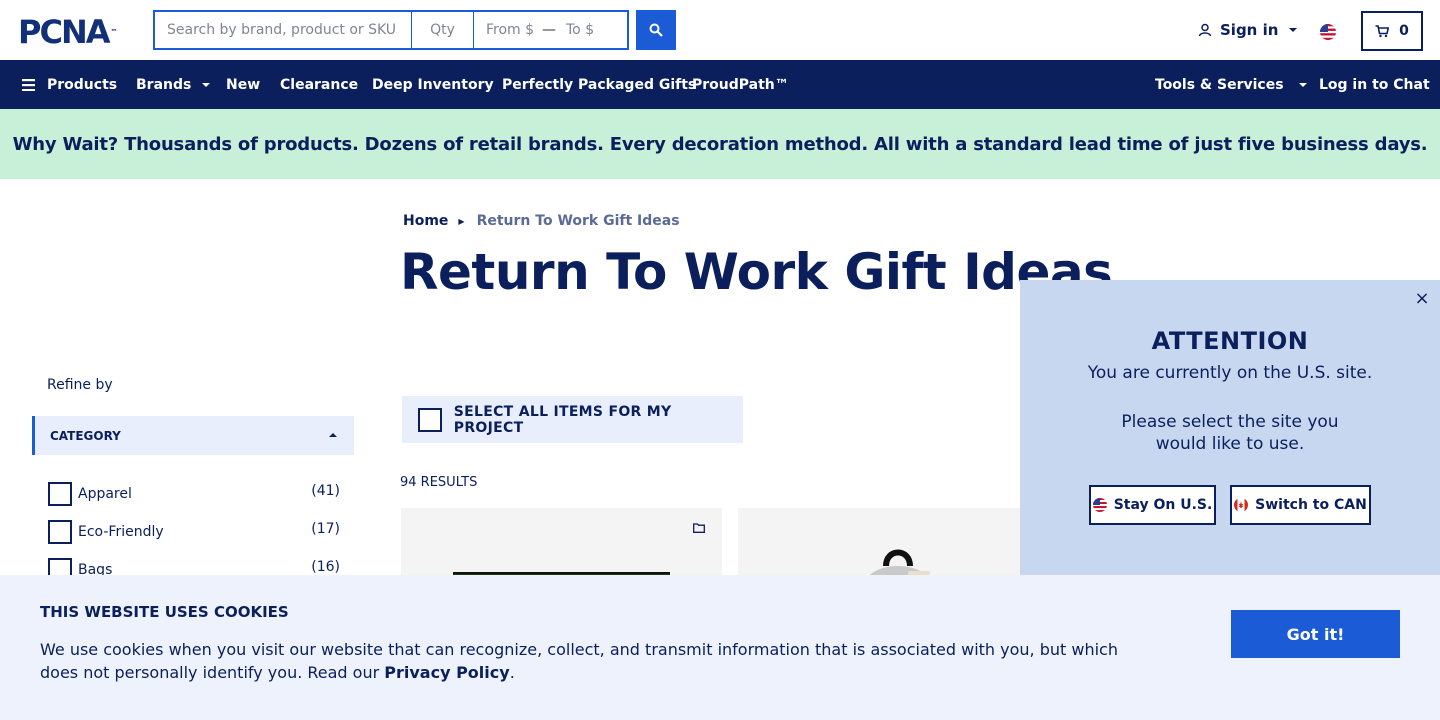  What do you see at coordinates (1241, 505) in the screenshot?
I see `canada-flag-icon` at bounding box center [1241, 505].